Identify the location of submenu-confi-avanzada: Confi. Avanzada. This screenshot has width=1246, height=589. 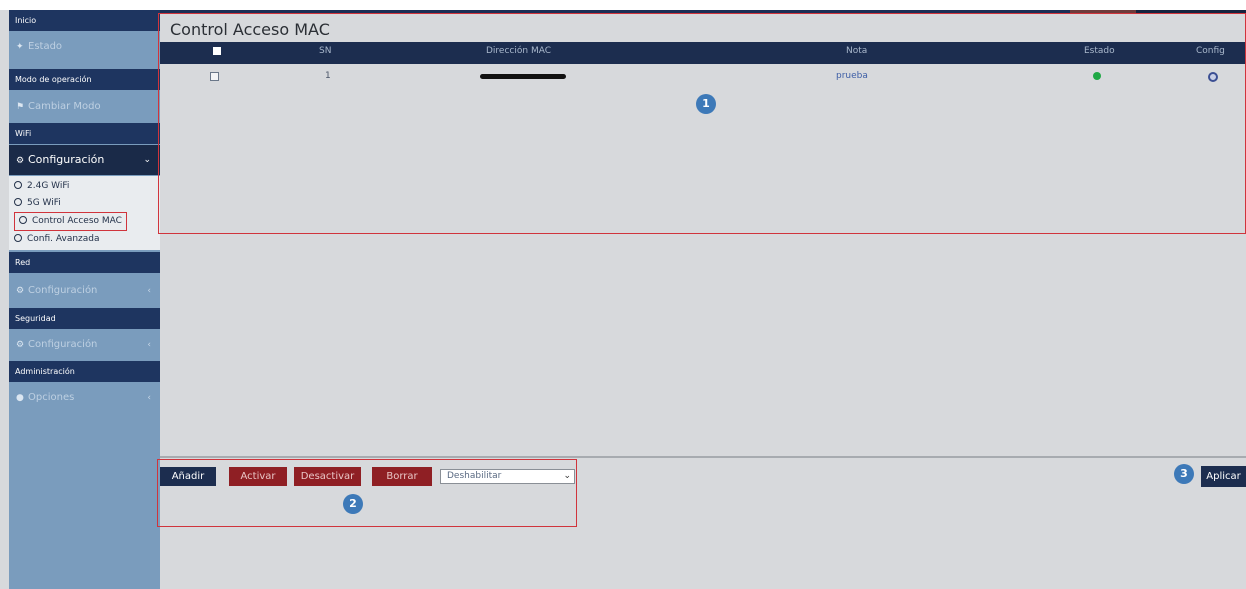
(57, 239).